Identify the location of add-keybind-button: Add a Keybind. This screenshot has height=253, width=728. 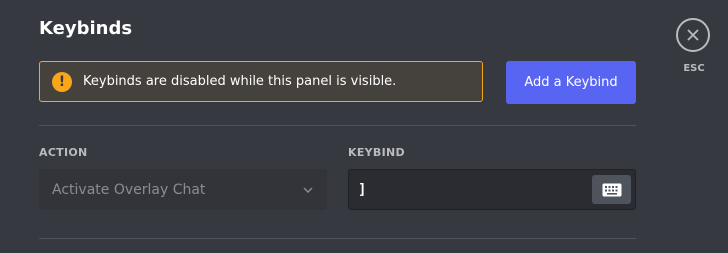
(571, 82).